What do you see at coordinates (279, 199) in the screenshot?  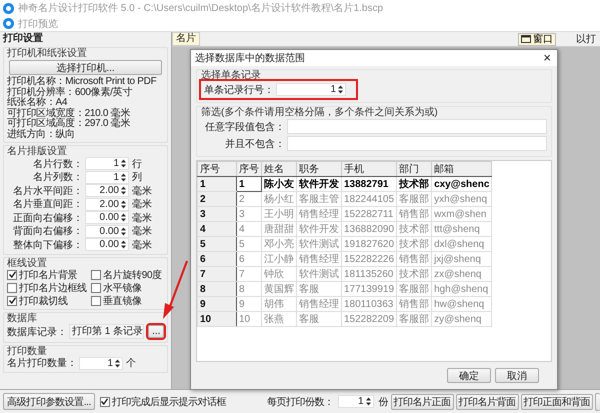 I see `table-cell: 杨小红` at bounding box center [279, 199].